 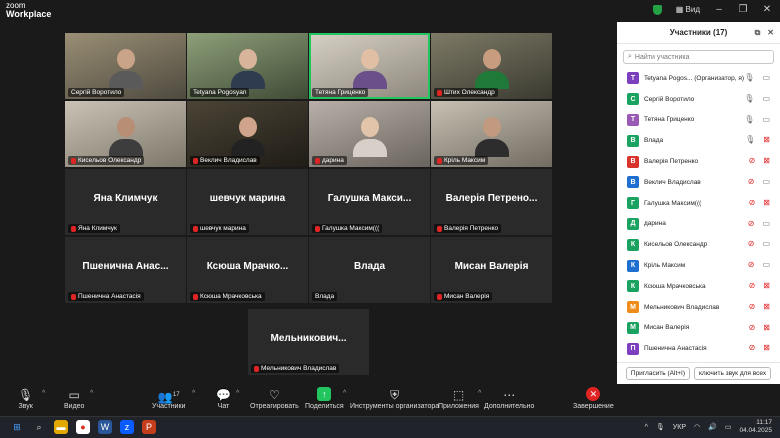 I want to click on participants-button: 👥17 Участники, so click(x=168, y=398).